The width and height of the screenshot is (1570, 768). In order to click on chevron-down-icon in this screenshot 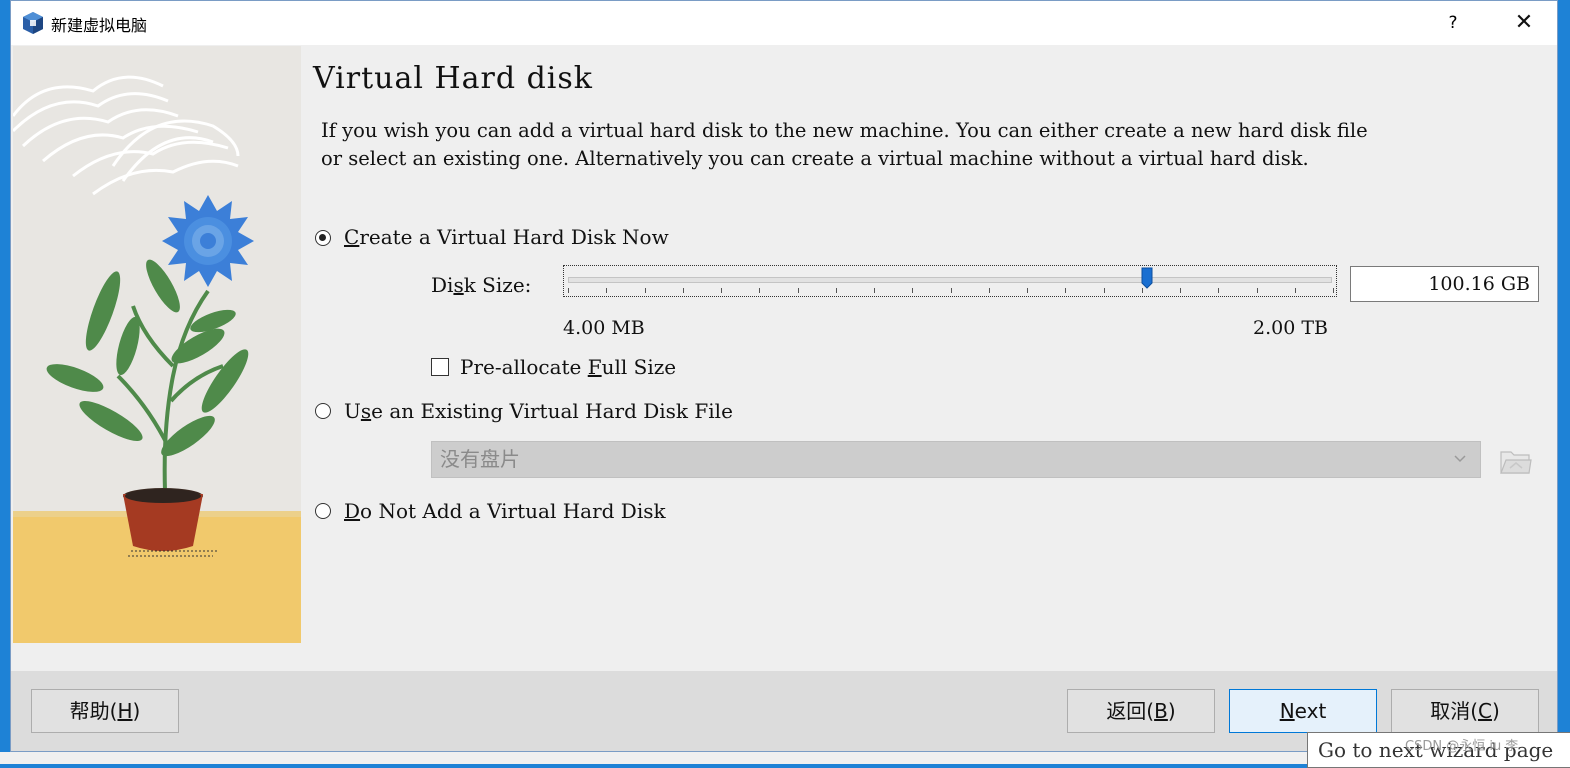, I will do `click(1460, 459)`.